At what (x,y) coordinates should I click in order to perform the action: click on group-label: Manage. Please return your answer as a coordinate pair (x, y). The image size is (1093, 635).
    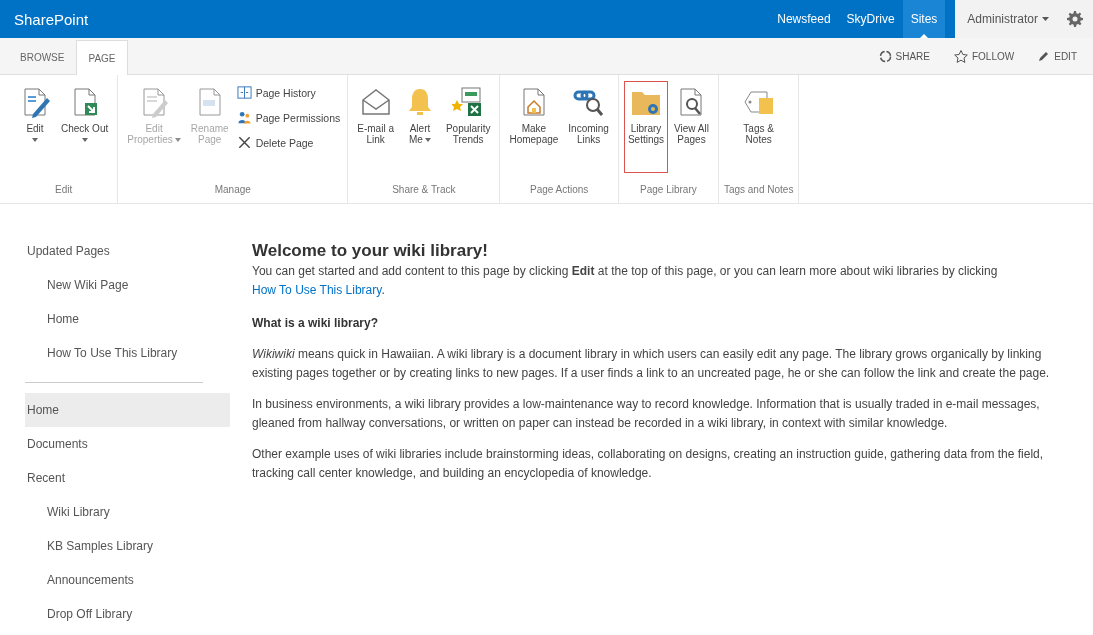
    Looking at the image, I should click on (232, 190).